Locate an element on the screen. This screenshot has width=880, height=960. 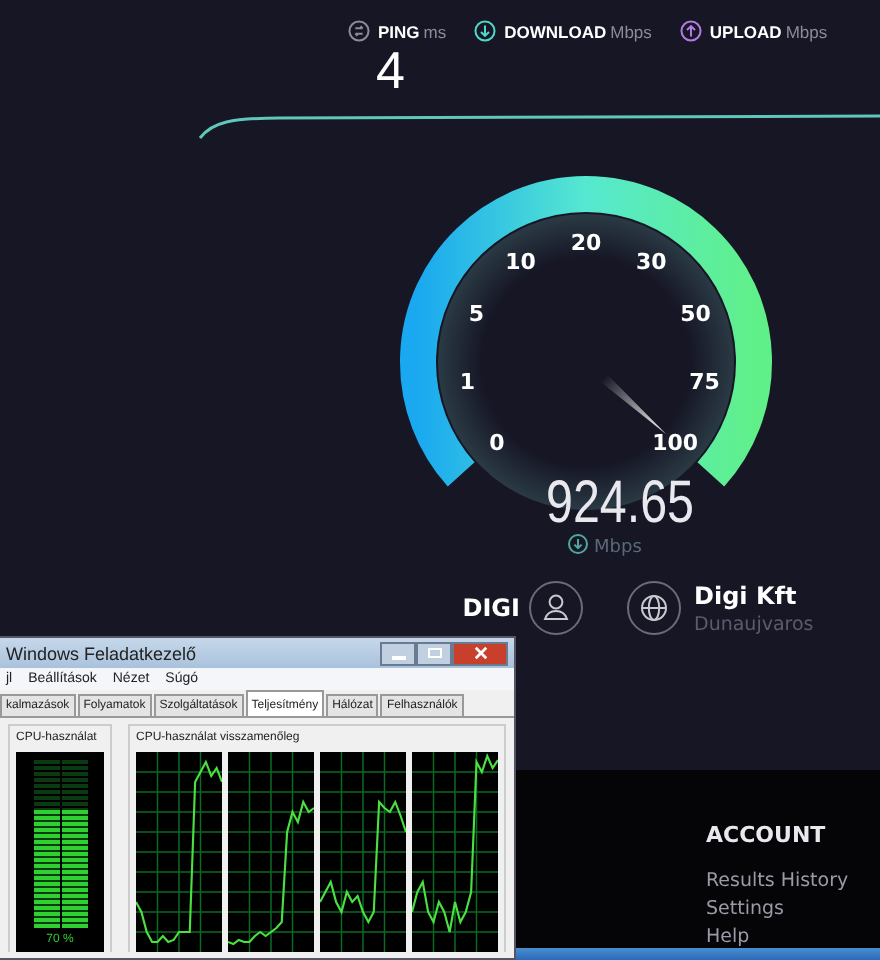
gauge-needle is located at coordinates (633, 404).